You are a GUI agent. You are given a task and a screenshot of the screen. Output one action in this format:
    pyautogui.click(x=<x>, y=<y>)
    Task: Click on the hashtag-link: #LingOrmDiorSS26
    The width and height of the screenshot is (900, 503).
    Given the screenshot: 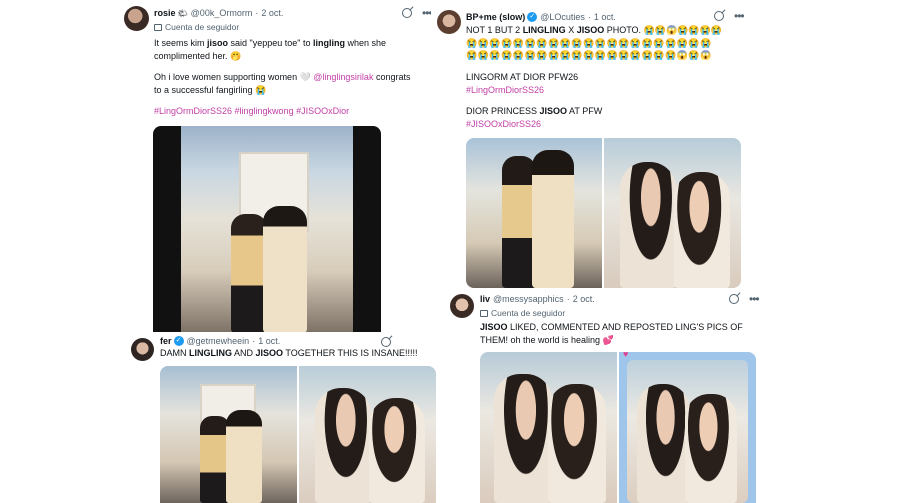 What is the action you would take?
    pyautogui.click(x=534, y=90)
    